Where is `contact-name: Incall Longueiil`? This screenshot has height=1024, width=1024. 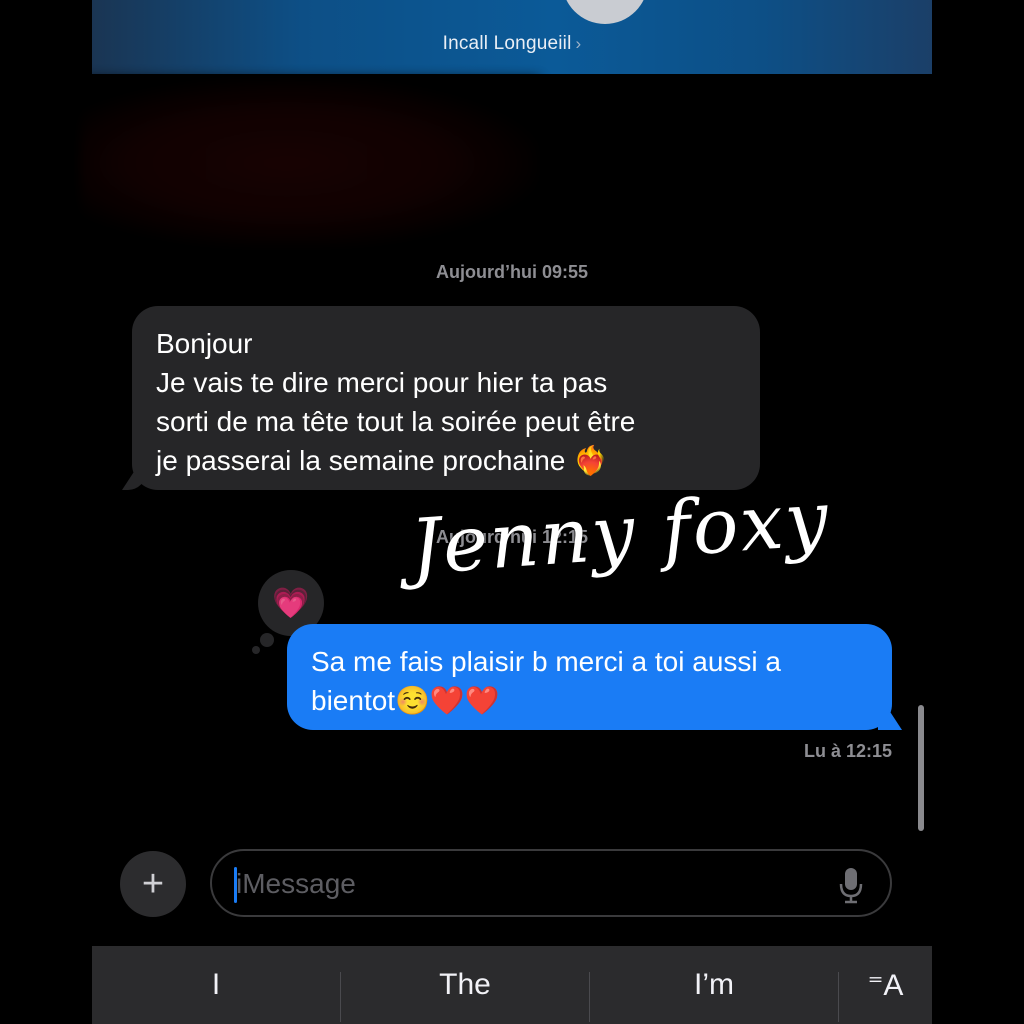 contact-name: Incall Longueiil is located at coordinates (507, 43).